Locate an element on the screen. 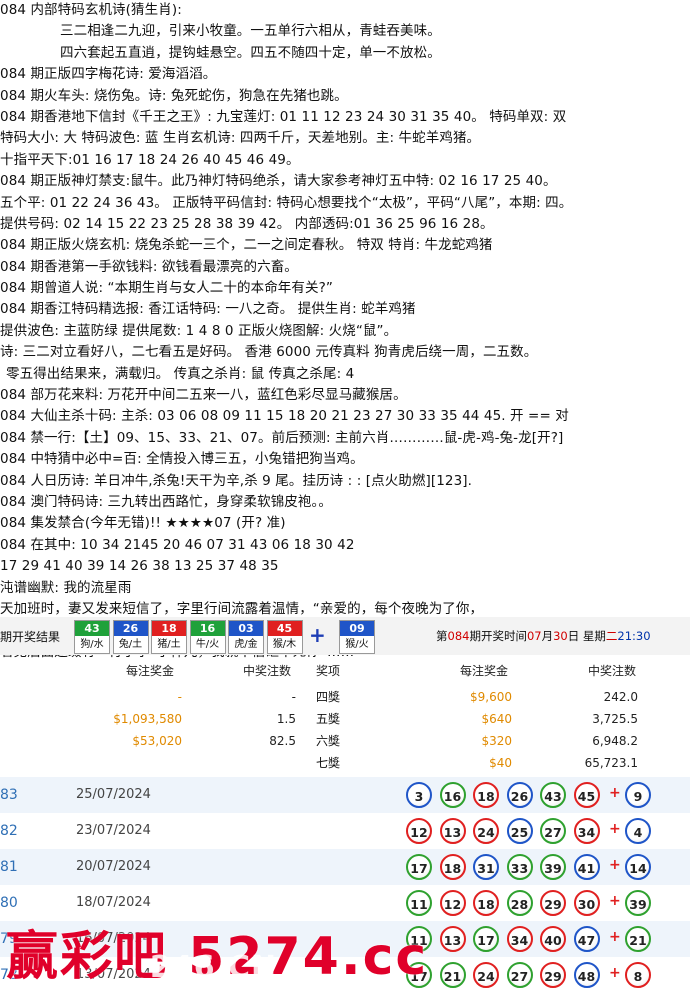 This screenshot has height=995, width=690. history-issue: 80 is located at coordinates (9, 903).